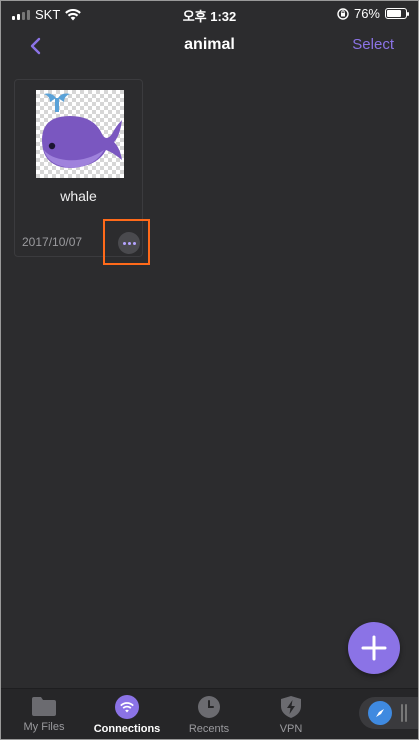  What do you see at coordinates (209, 729) in the screenshot?
I see `tab-label: Recents` at bounding box center [209, 729].